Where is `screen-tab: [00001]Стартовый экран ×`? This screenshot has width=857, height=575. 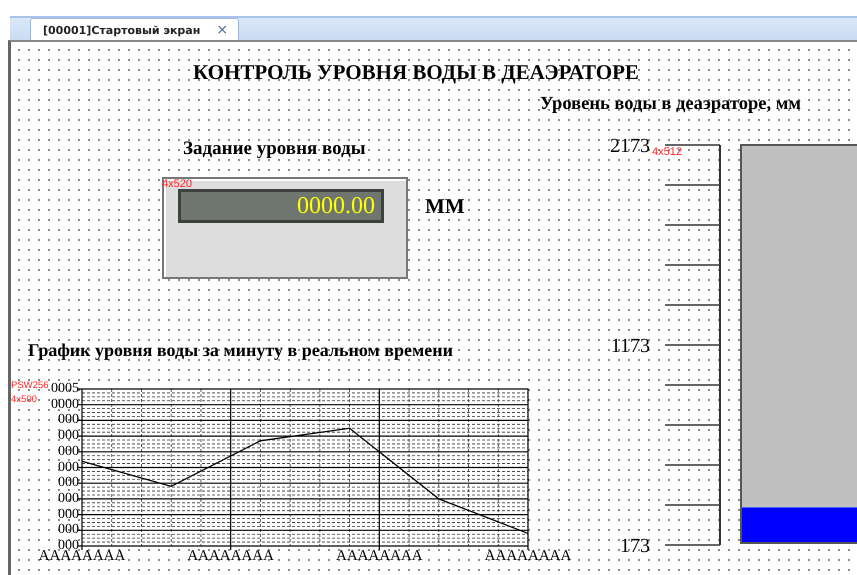
screen-tab: [00001]Стартовый экран × is located at coordinates (135, 29).